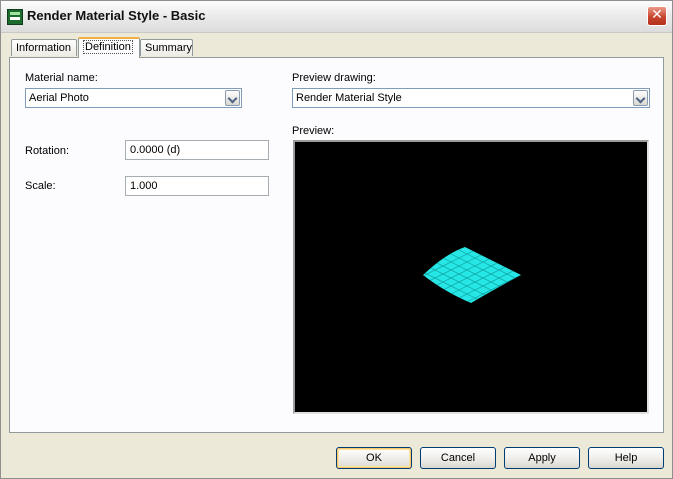 The height and width of the screenshot is (479, 673). What do you see at coordinates (116, 15) in the screenshot?
I see `window-title: Render Material Style - Basic` at bounding box center [116, 15].